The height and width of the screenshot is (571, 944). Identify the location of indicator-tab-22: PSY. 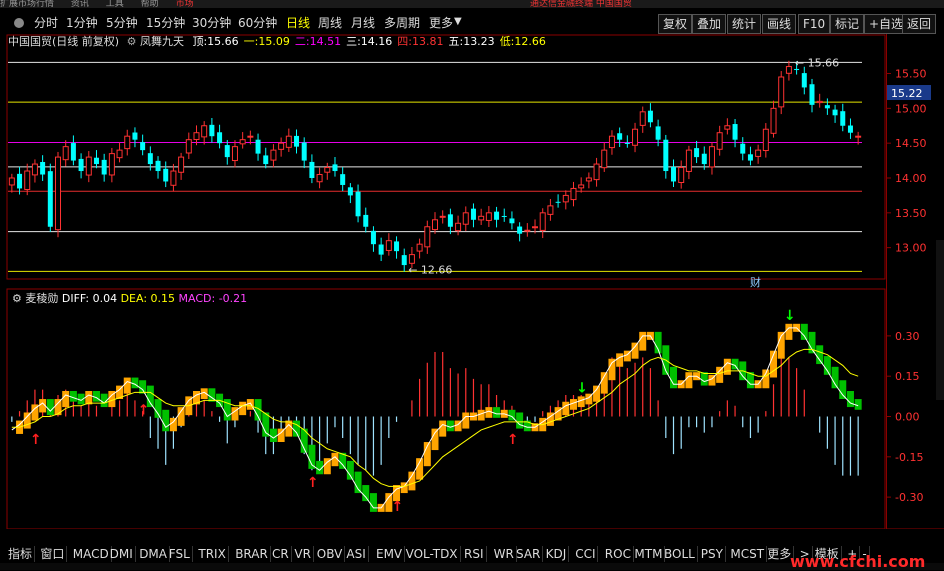
(712, 554).